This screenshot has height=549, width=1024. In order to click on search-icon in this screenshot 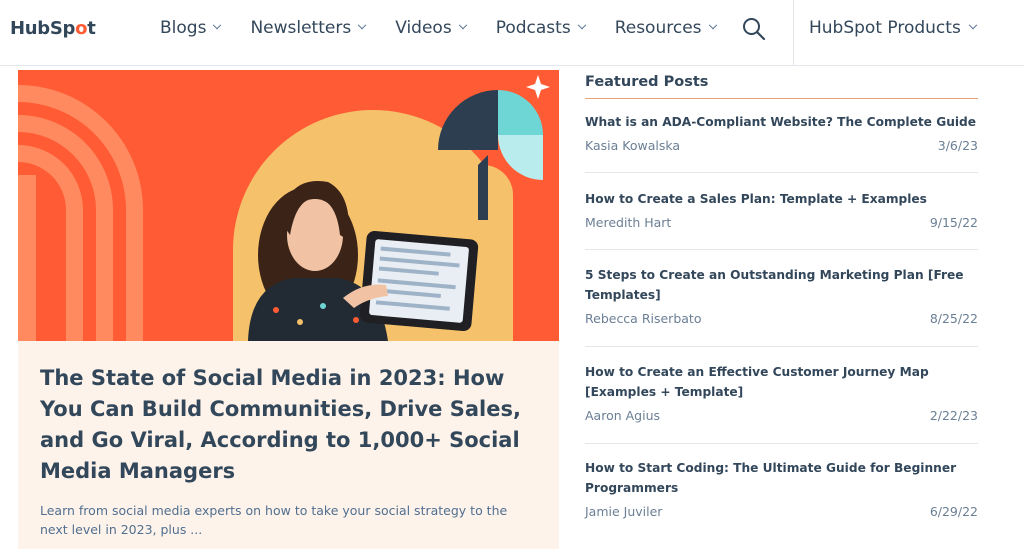, I will do `click(754, 29)`.